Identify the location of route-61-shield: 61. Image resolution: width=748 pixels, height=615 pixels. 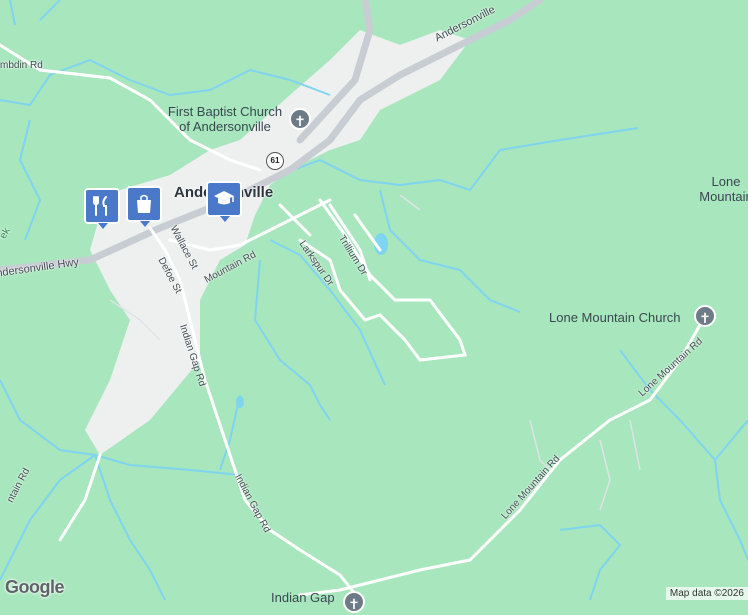
(275, 161).